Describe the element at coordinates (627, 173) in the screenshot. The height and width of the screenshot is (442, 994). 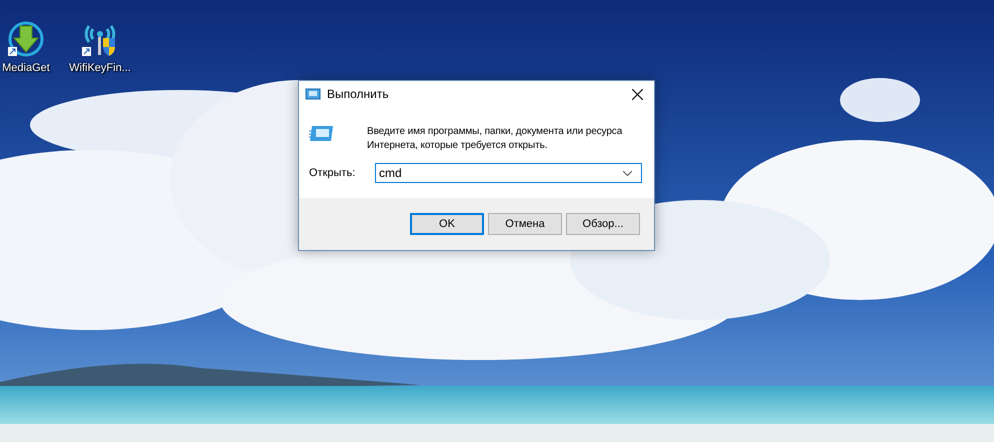
I see `dropdown-icon` at that location.